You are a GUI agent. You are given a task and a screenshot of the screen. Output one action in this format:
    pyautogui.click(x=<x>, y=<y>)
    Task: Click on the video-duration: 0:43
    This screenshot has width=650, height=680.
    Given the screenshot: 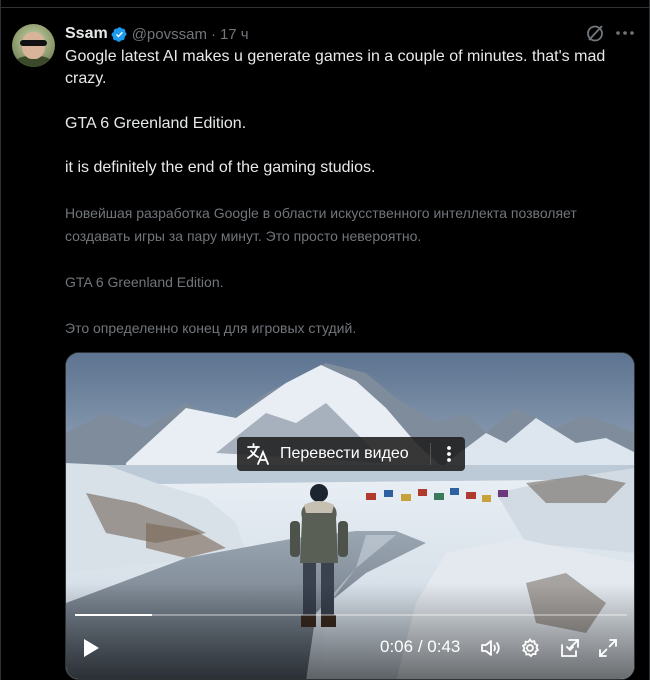 What is the action you would take?
    pyautogui.click(x=444, y=646)
    